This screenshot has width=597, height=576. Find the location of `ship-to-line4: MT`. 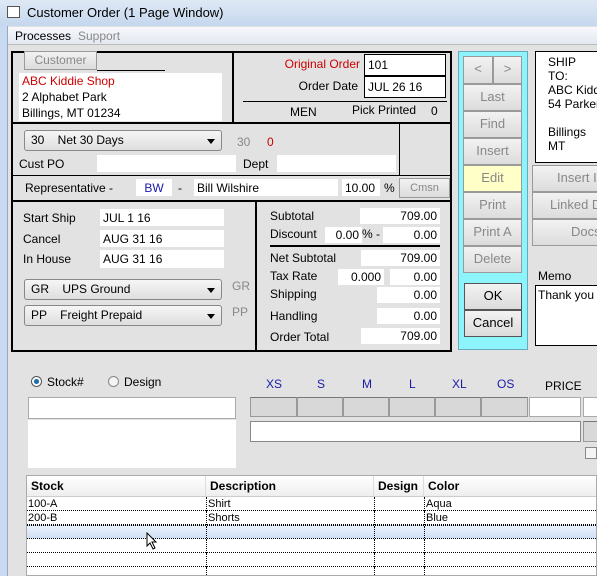

ship-to-line4: MT is located at coordinates (557, 146).